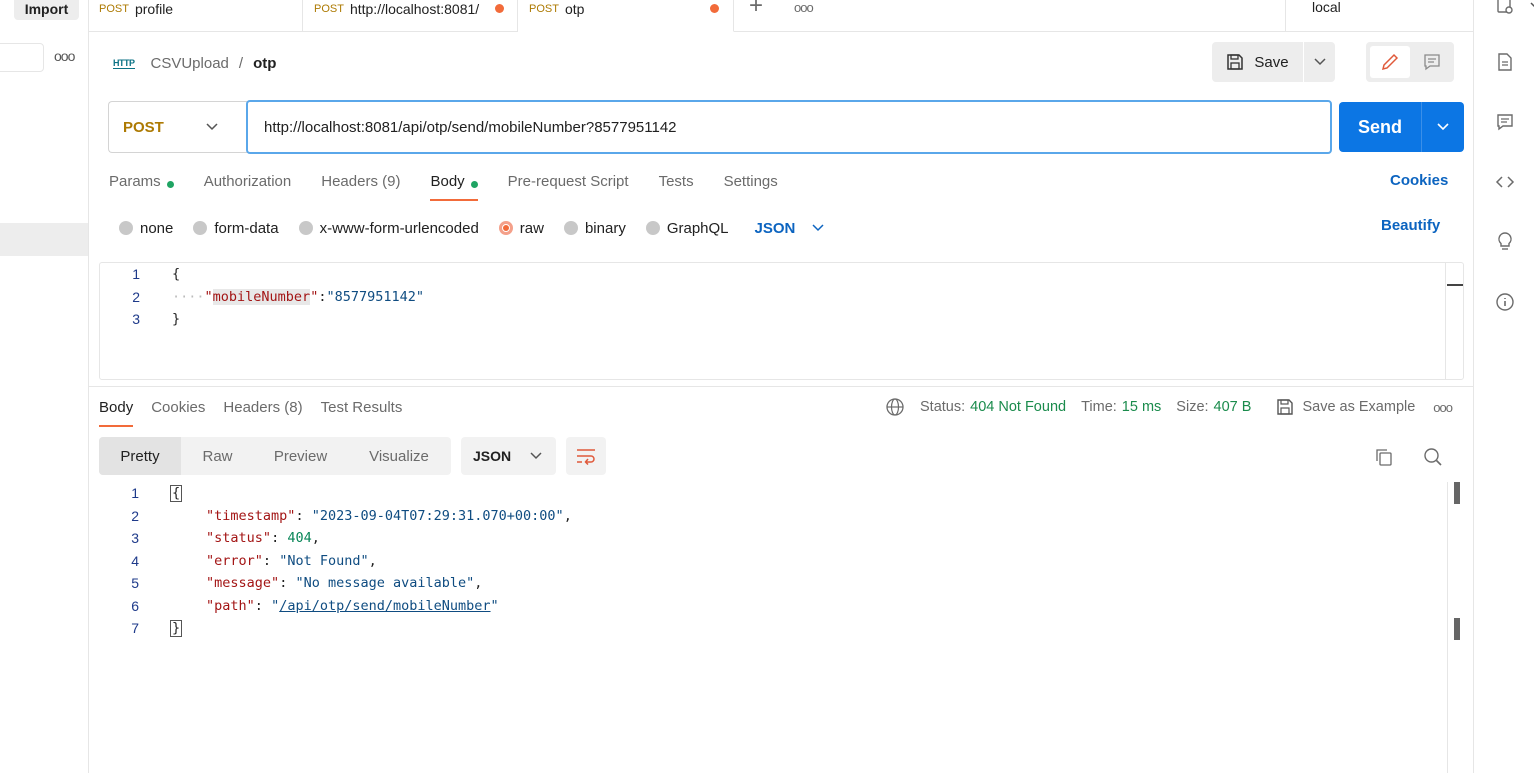 The width and height of the screenshot is (1534, 773). I want to click on tab-label: Headers, so click(252, 407).